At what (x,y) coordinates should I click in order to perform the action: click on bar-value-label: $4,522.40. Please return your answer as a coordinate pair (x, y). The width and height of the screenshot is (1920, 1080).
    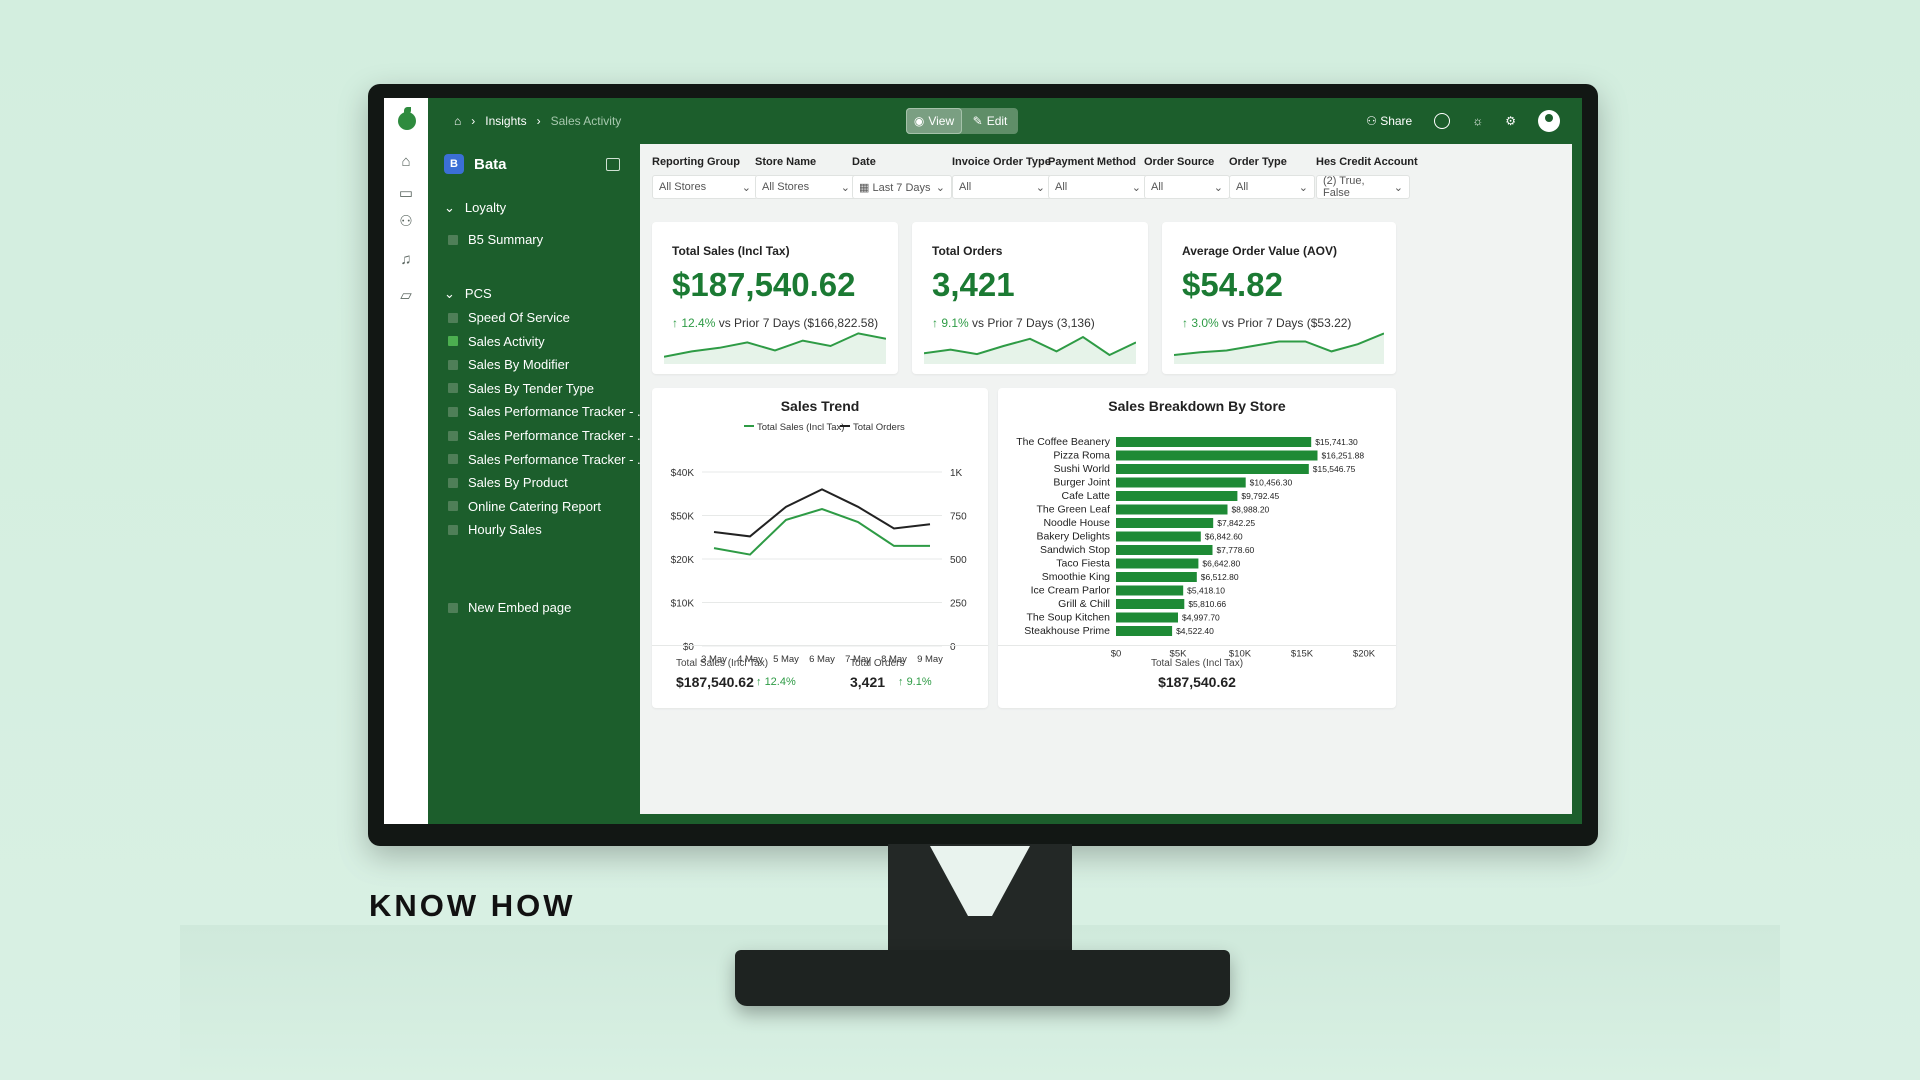
    Looking at the image, I should click on (1195, 631).